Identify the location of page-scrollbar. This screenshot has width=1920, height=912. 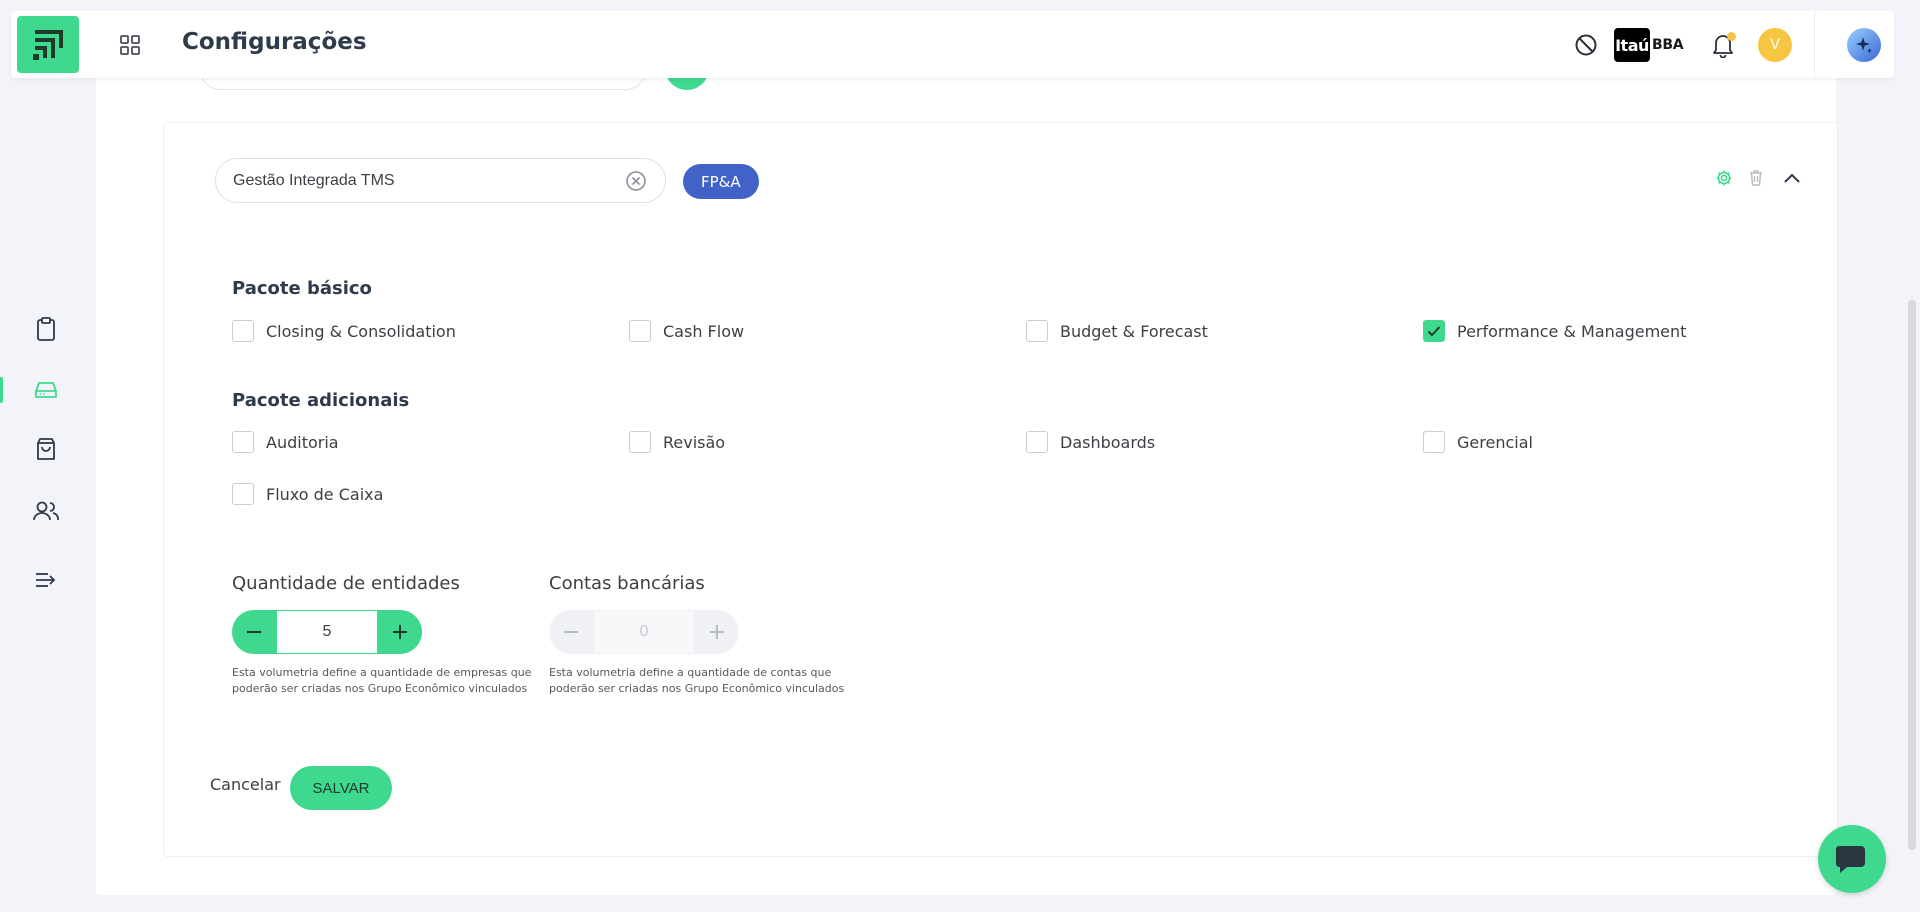
(1912, 575).